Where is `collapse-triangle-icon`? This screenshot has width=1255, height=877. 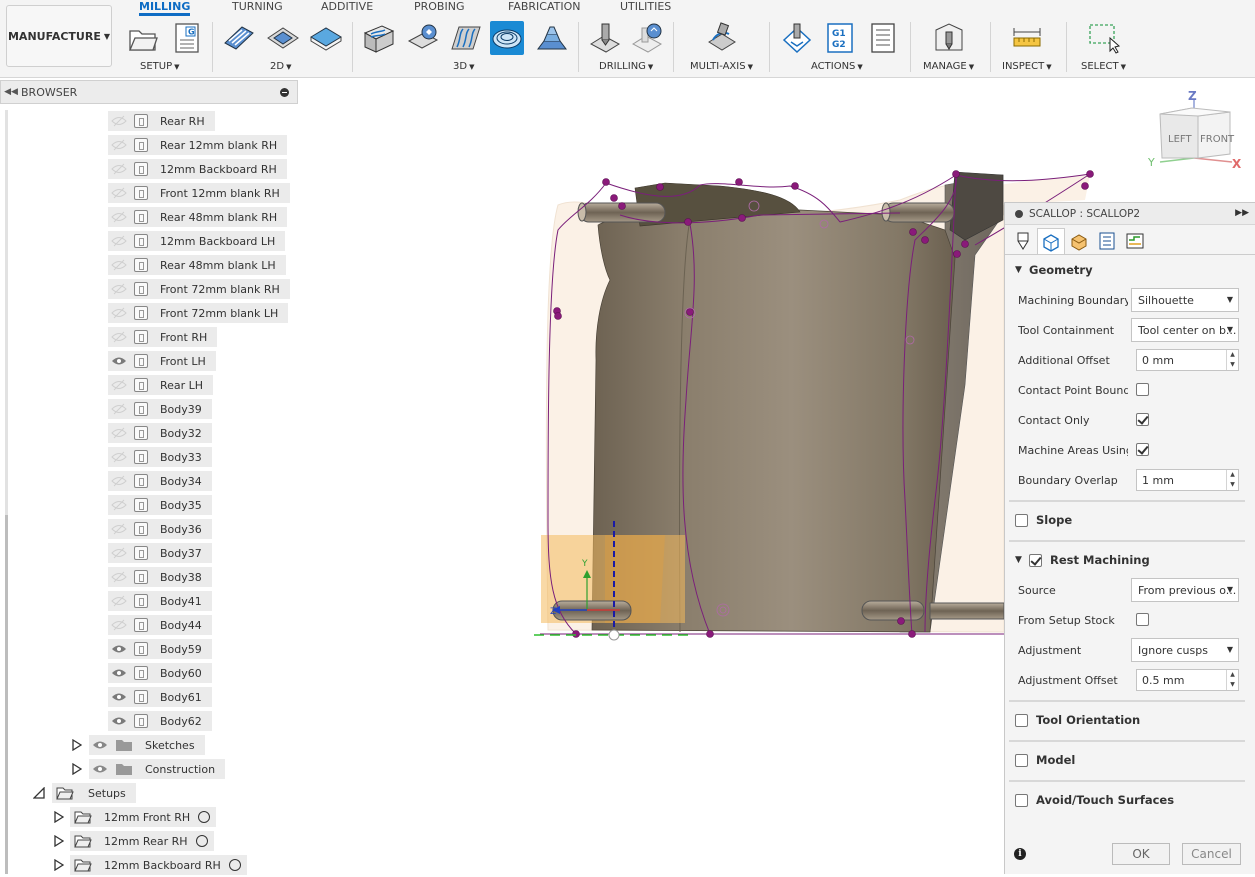 collapse-triangle-icon is located at coordinates (39, 793).